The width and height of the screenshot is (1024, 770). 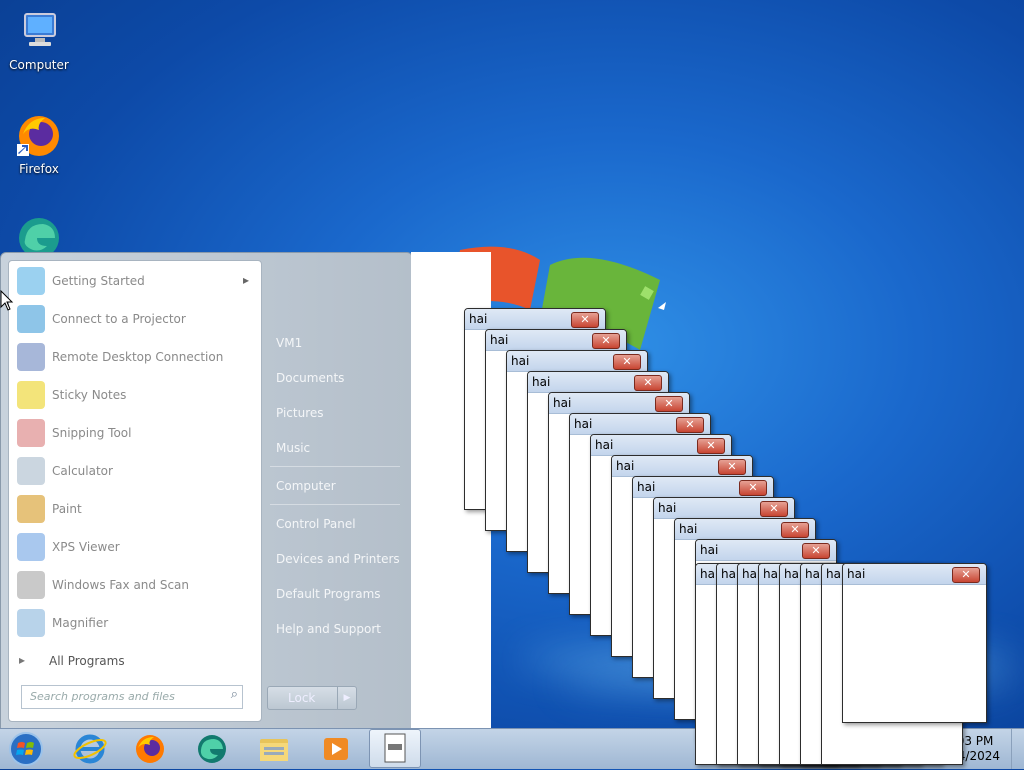 I want to click on start-menu-item: Sticky Notes, so click(x=135, y=395).